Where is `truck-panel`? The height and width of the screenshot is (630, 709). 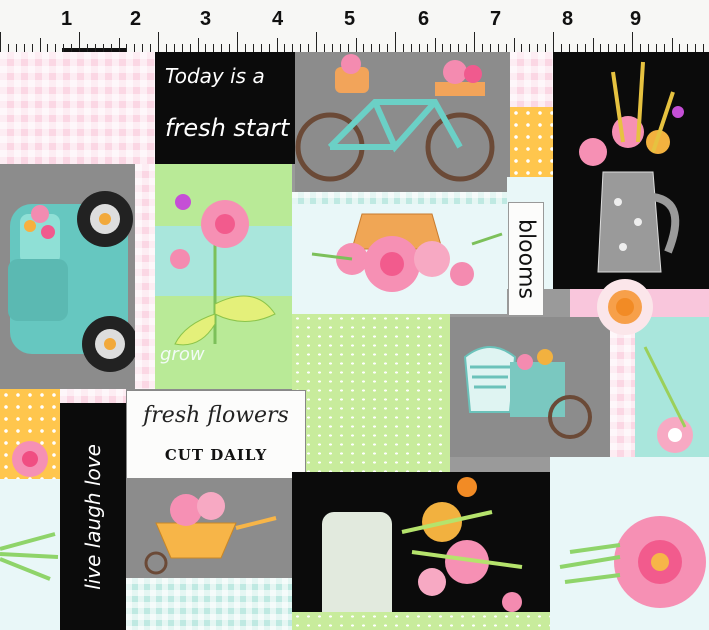 truck-panel is located at coordinates (67, 276).